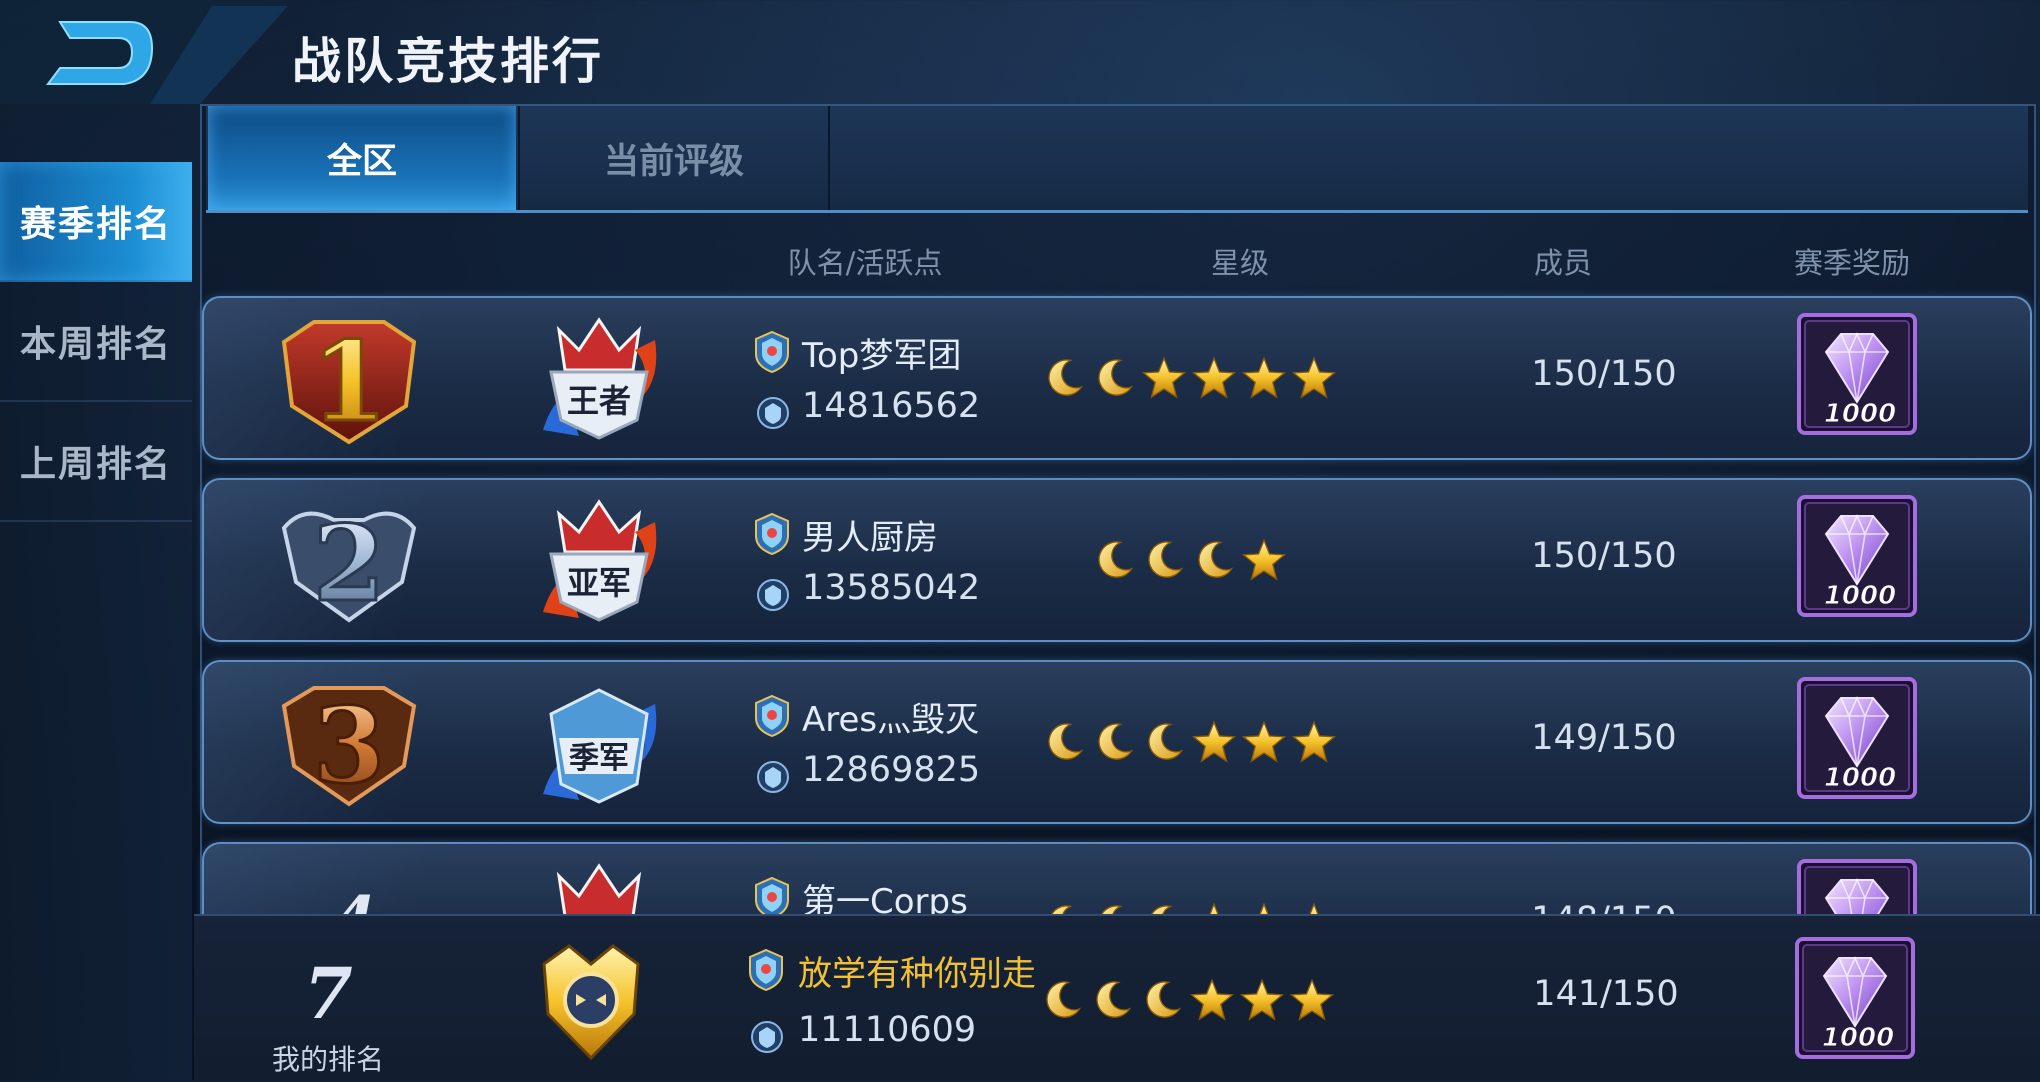 The image size is (2040, 1082). I want to click on sidebar-item-season-rank: 赛季排名, so click(96, 222).